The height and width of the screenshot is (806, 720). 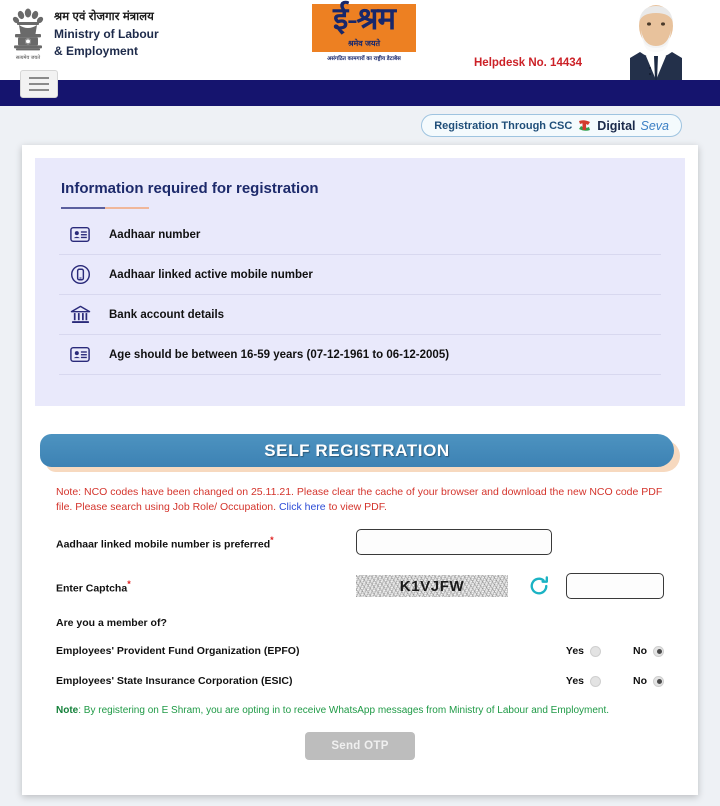 I want to click on send-otp-button: Send OTP, so click(x=360, y=746).